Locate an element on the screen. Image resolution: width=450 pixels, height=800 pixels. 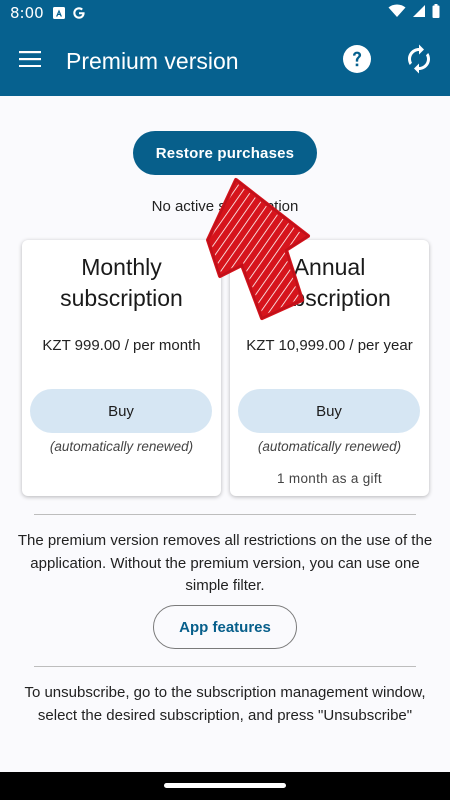
navigation-bar is located at coordinates (225, 786).